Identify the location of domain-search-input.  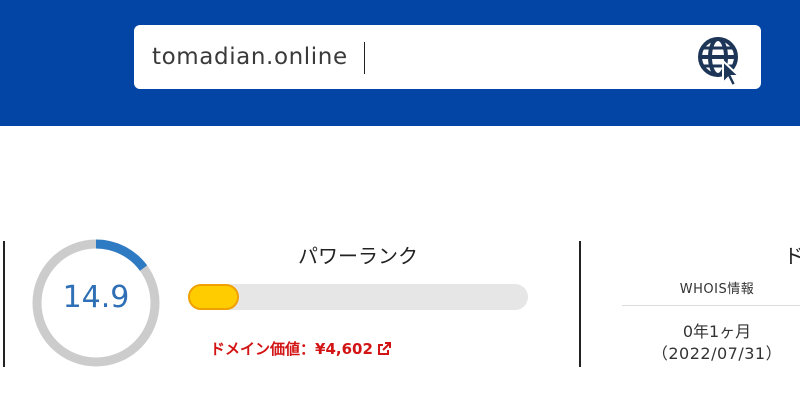
(422, 57).